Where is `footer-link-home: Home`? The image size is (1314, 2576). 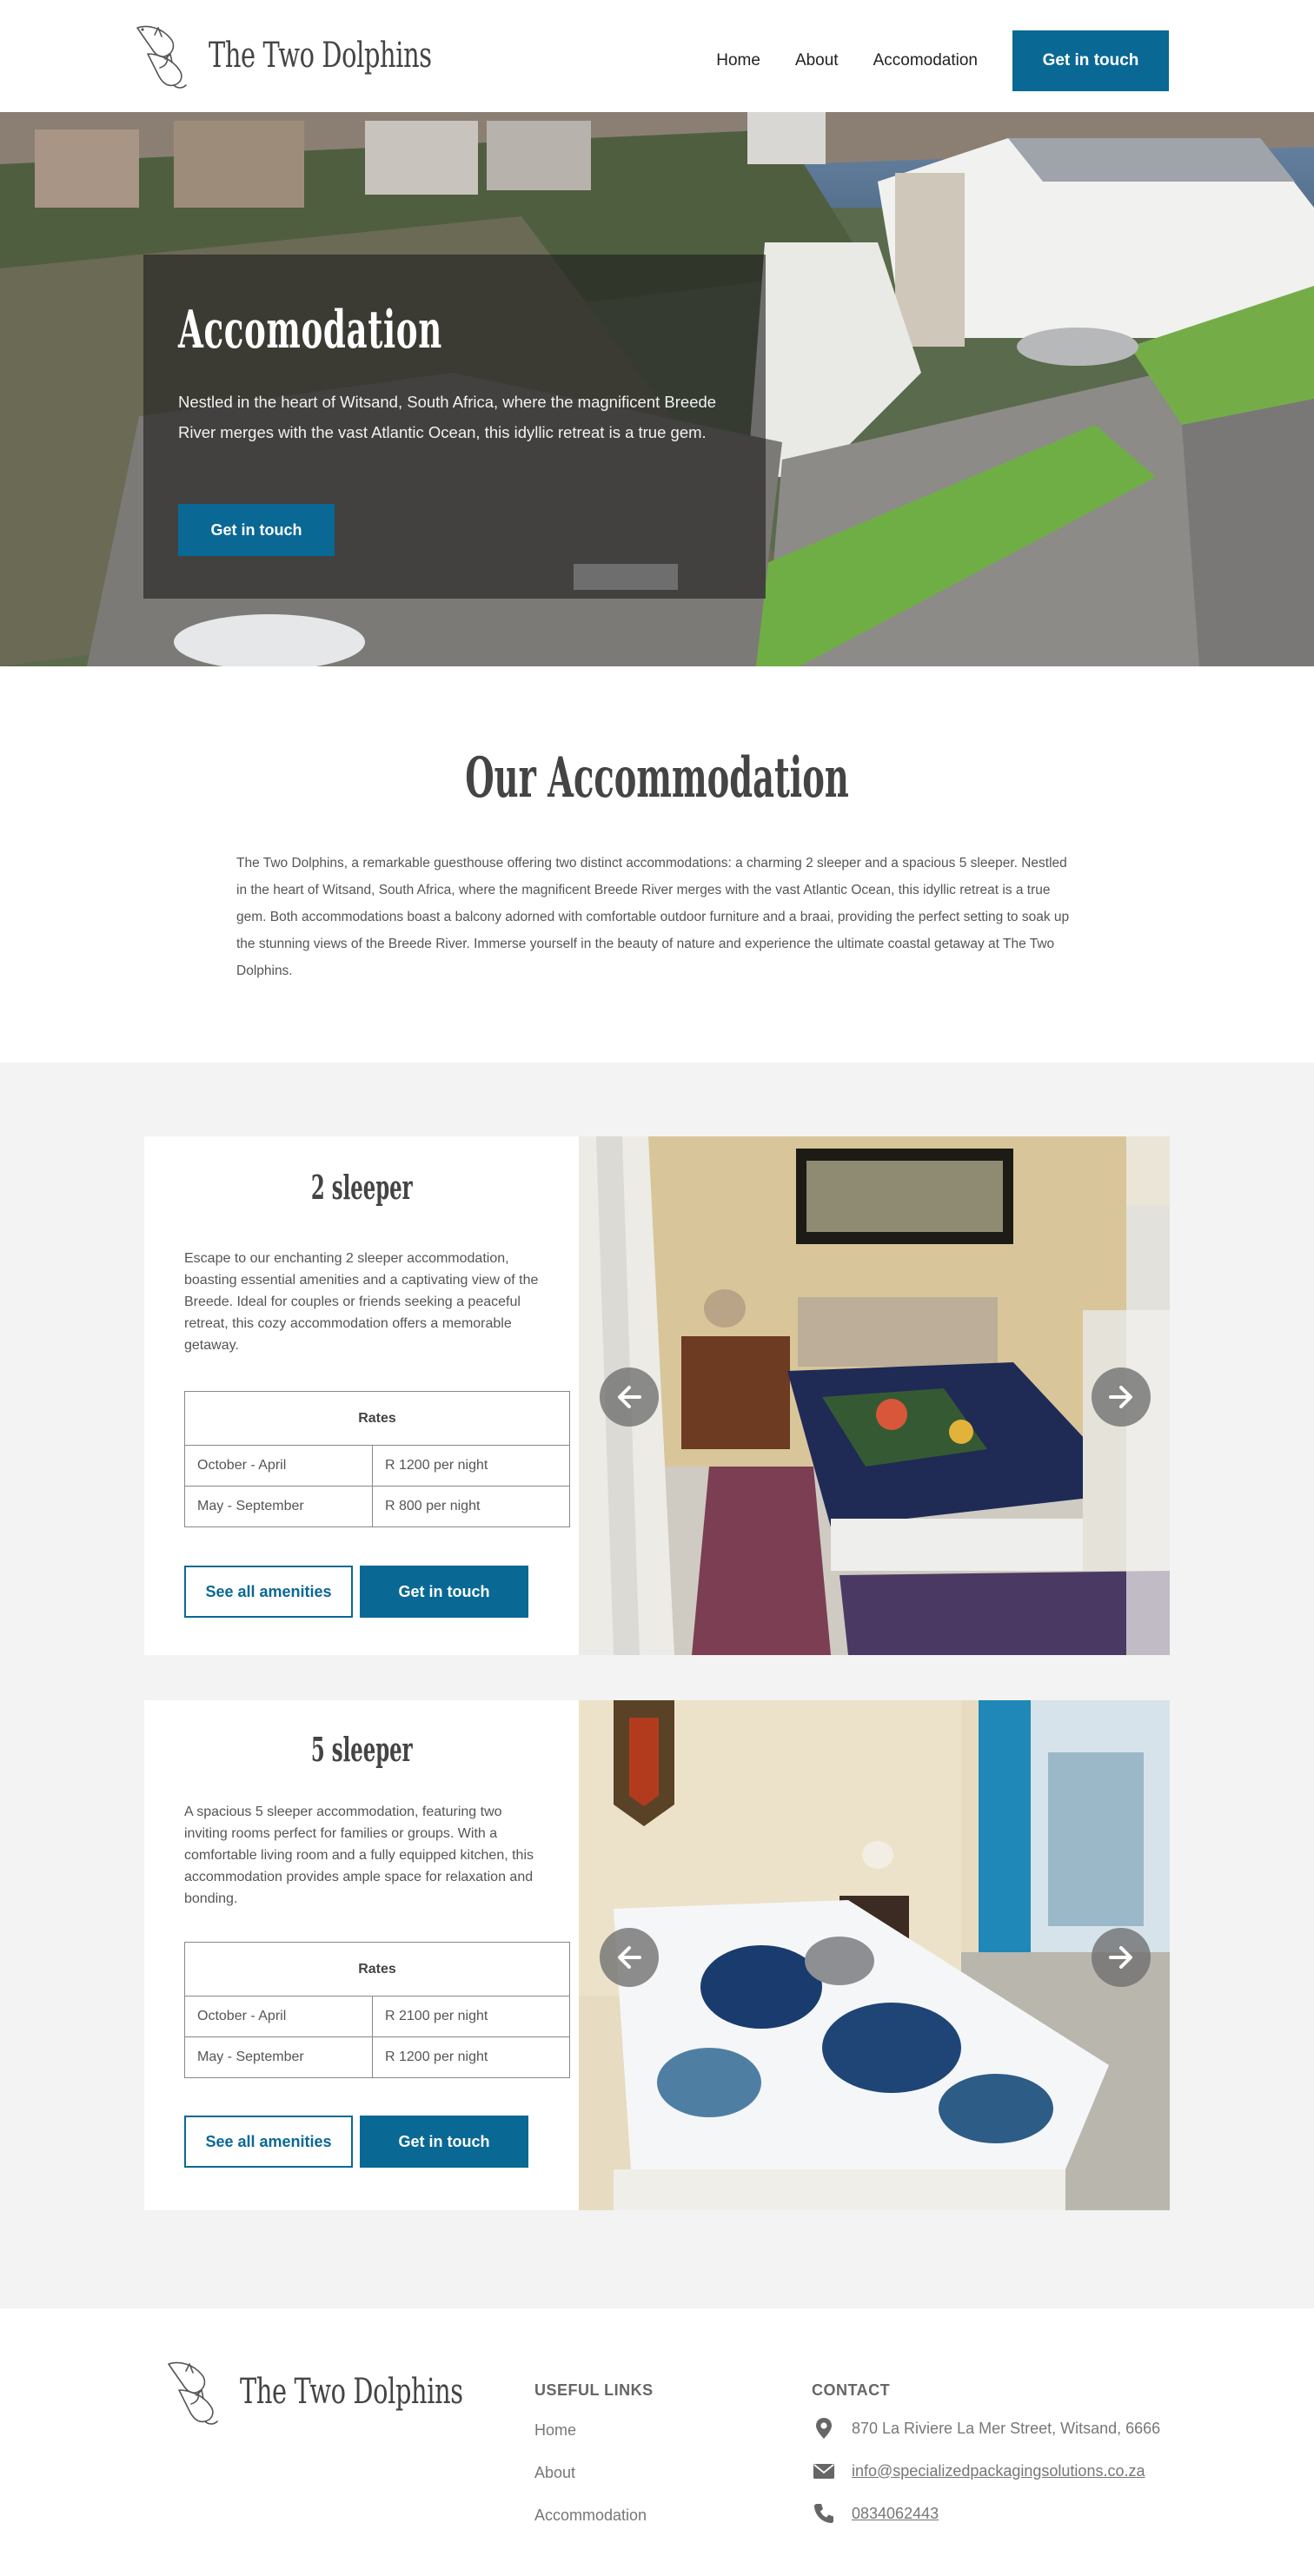 footer-link-home: Home is located at coordinates (555, 2430).